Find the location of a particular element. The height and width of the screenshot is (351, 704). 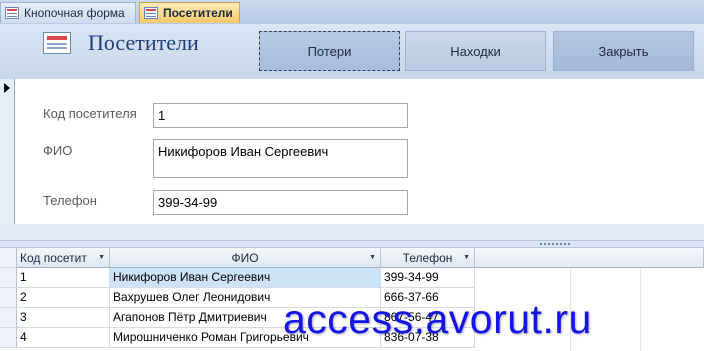

table-cell: 3 is located at coordinates (63, 318).